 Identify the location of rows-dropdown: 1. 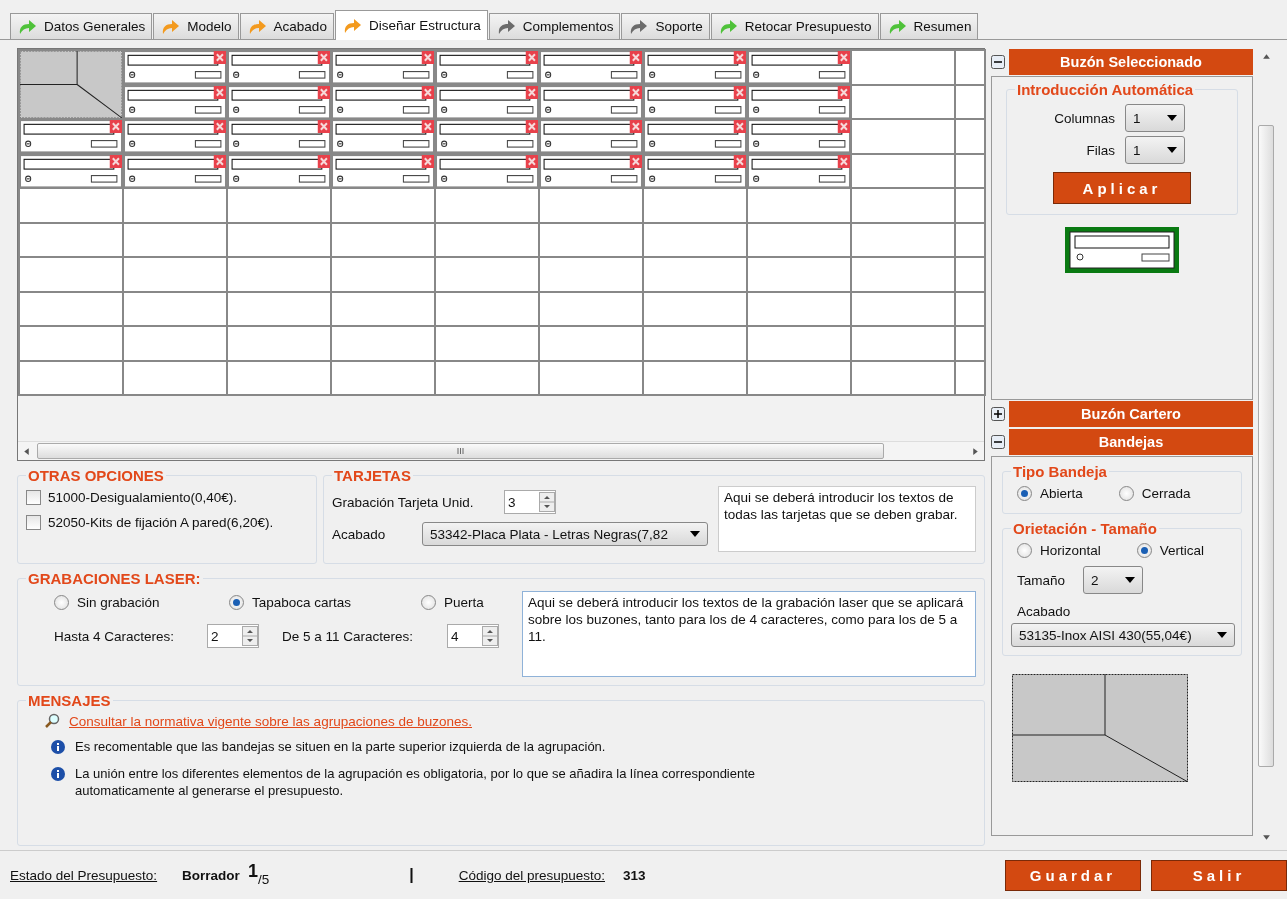
(1155, 150).